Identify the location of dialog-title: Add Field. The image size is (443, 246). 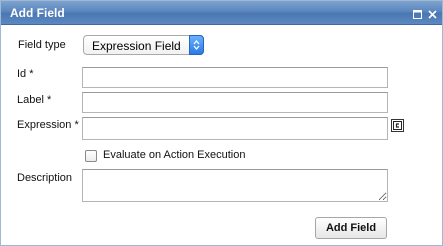
(37, 13).